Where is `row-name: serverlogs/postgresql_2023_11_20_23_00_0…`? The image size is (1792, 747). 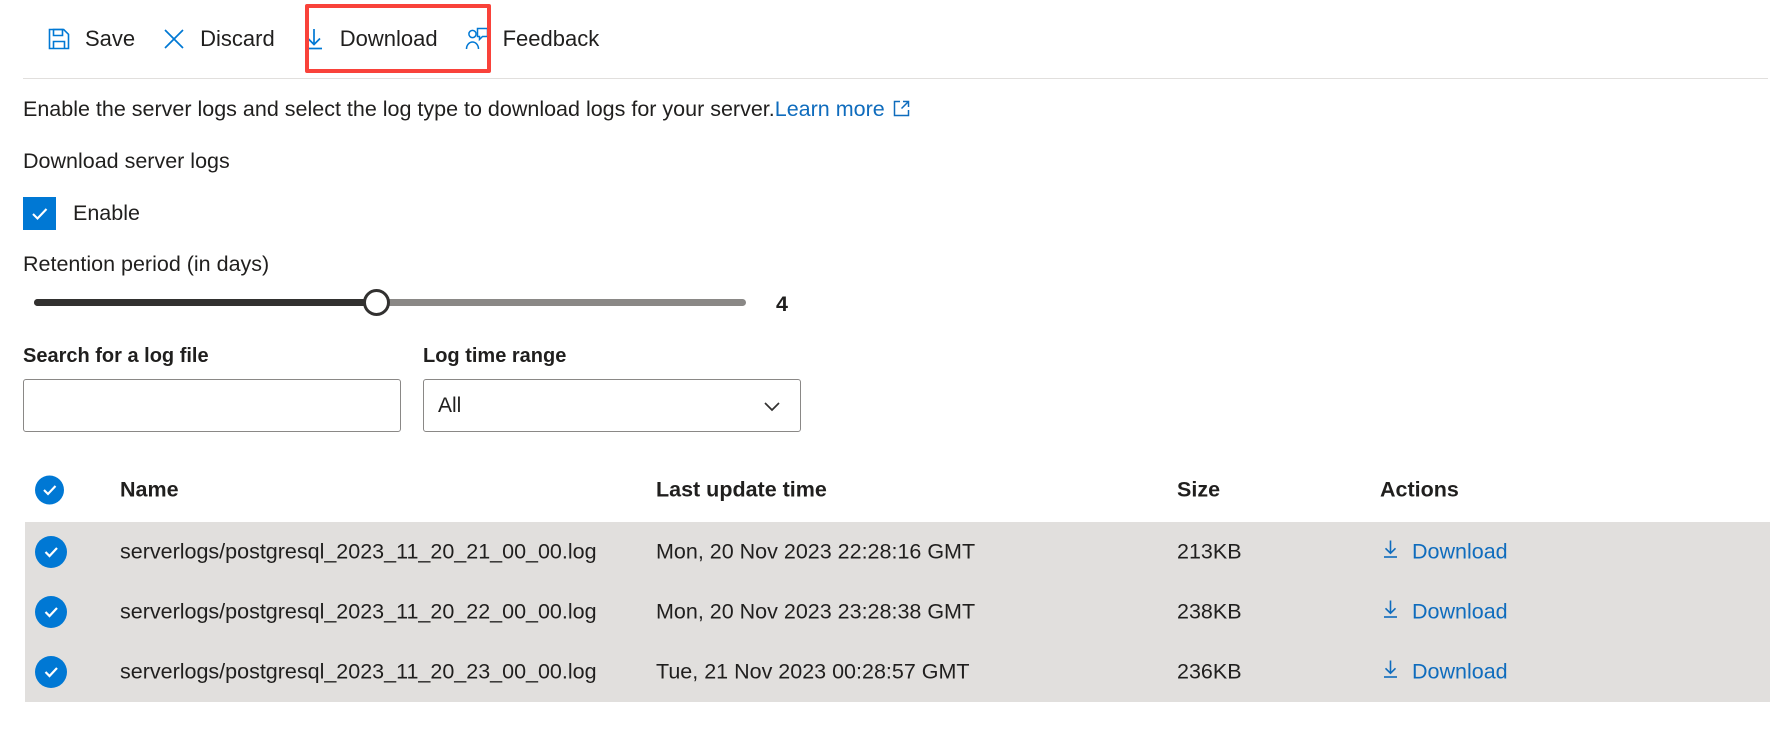 row-name: serverlogs/postgresql_2023_11_20_23_00_0… is located at coordinates (358, 671).